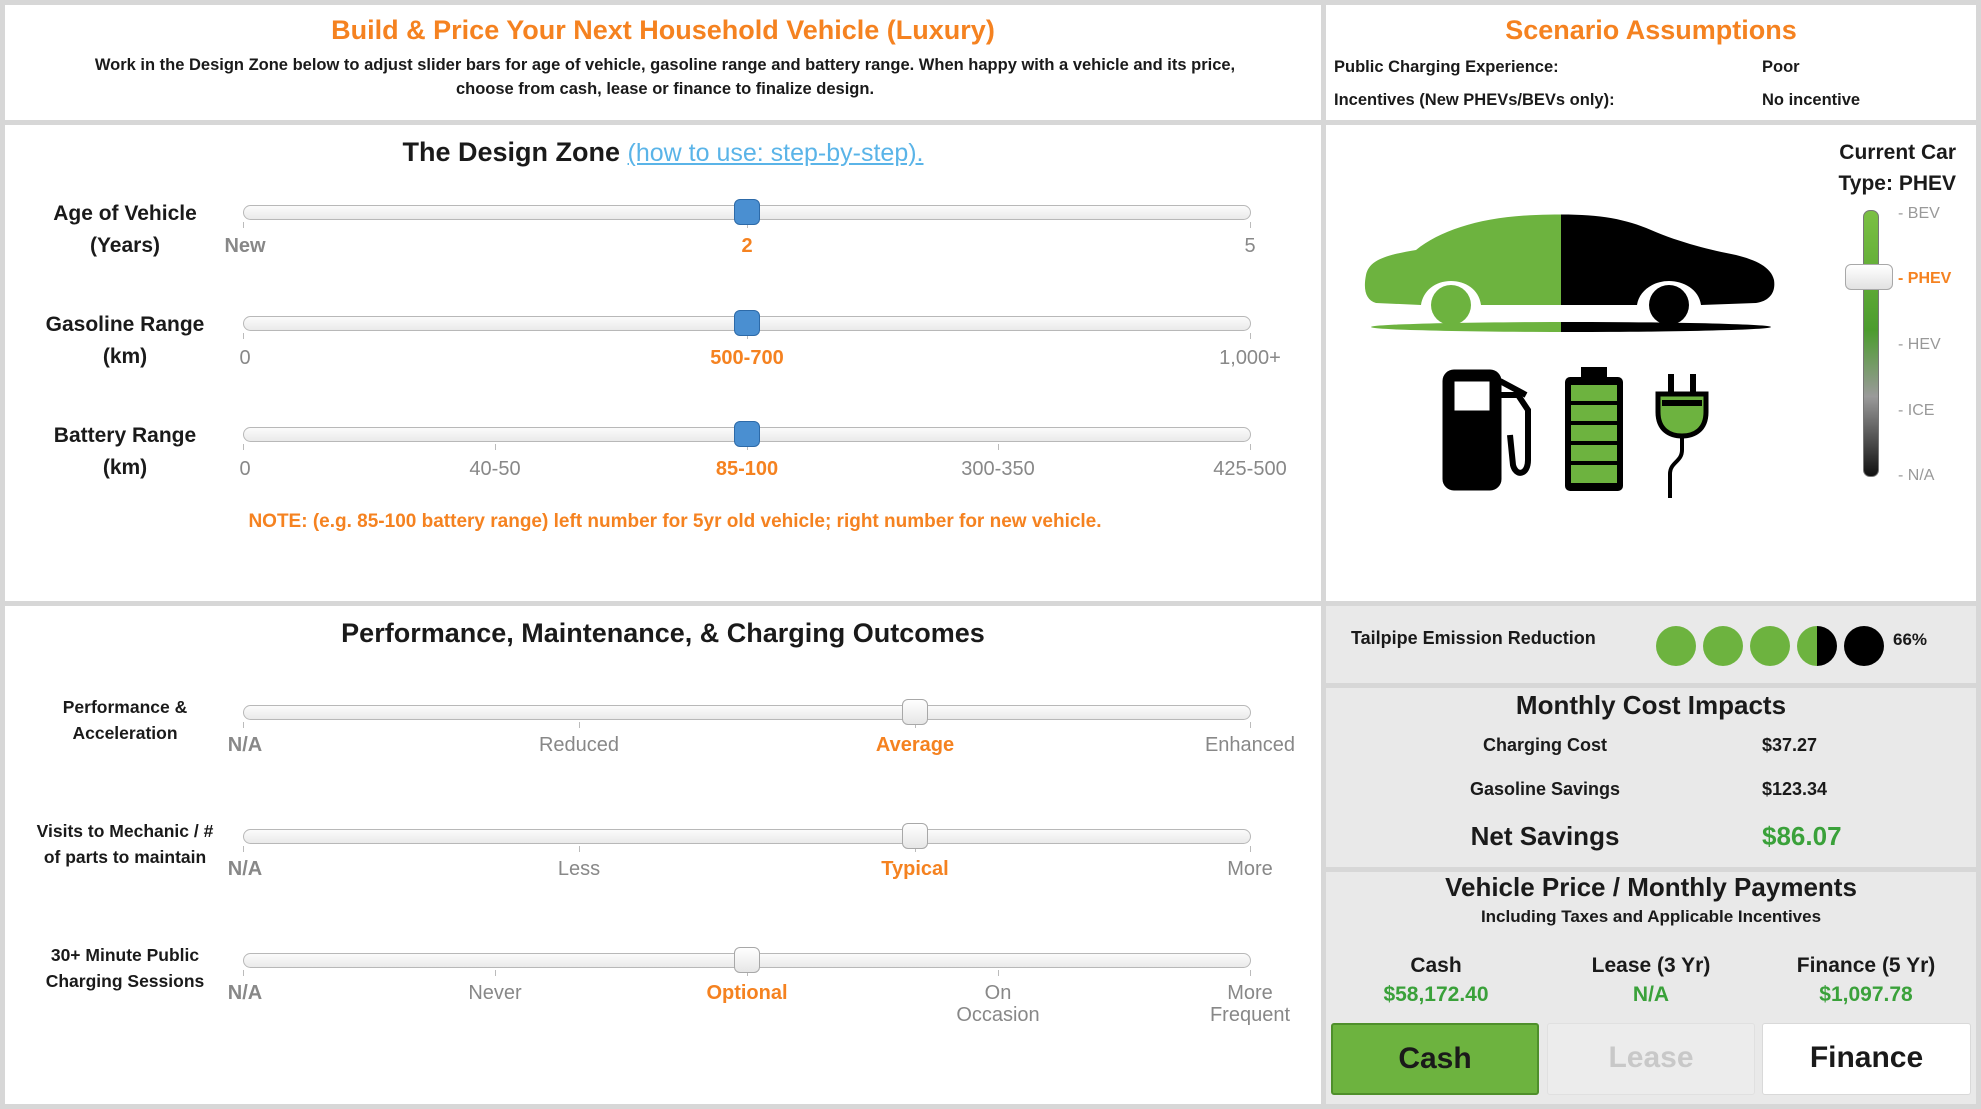  What do you see at coordinates (1545, 836) in the screenshot?
I see `net-savings-label: Net Savings` at bounding box center [1545, 836].